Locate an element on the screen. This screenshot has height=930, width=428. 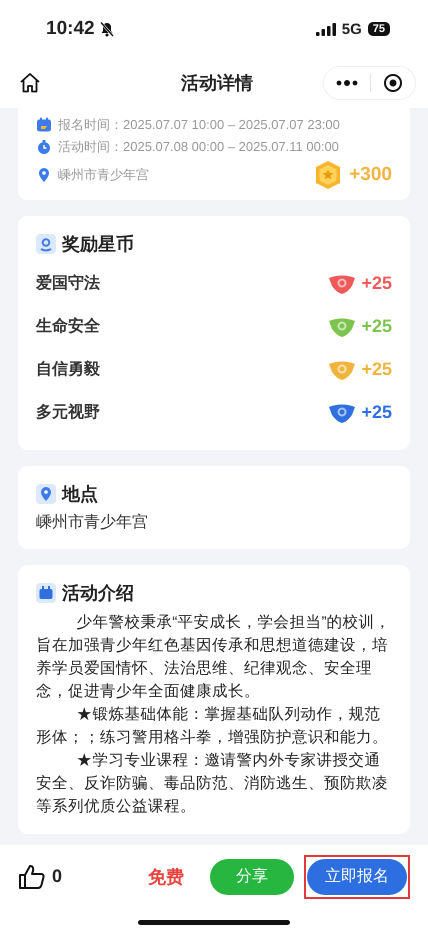
home-icon is located at coordinates (30, 83).